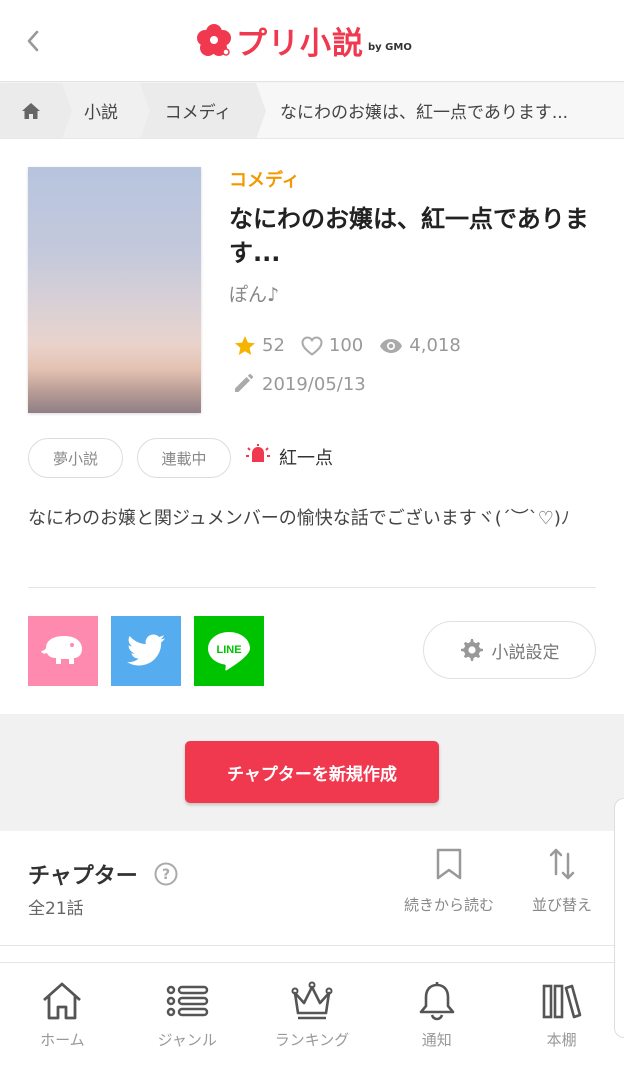 The image size is (624, 1066). I want to click on nav-notifications-label: 通知, so click(436, 1040).